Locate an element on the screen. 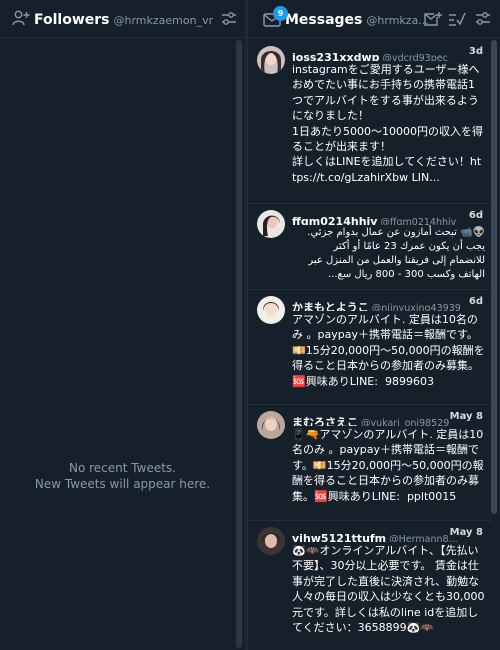 Image resolution: width=500 pixels, height=650 pixels. check-list-icon is located at coordinates (457, 21).